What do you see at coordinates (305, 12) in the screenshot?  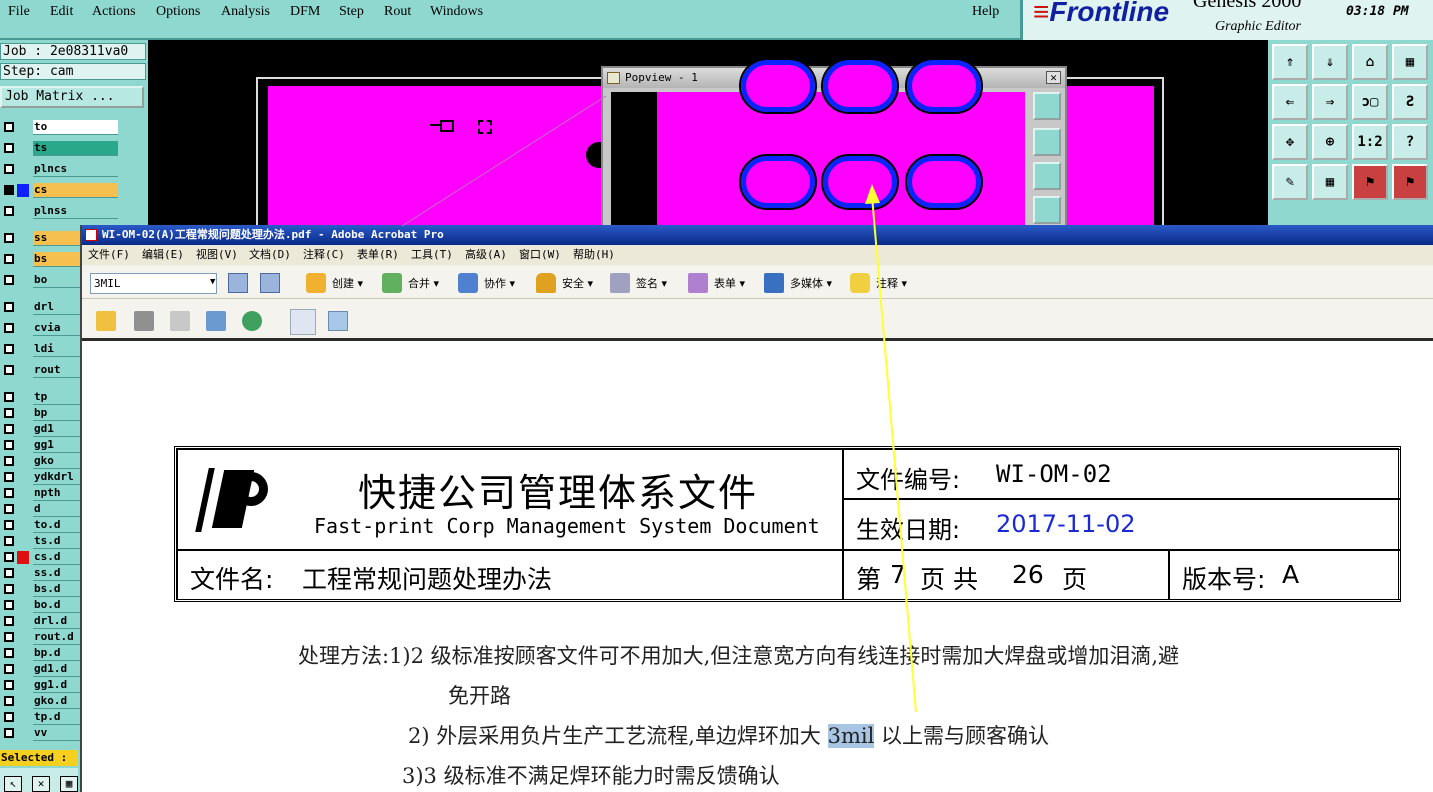 I see `menu-dfm: DFM` at bounding box center [305, 12].